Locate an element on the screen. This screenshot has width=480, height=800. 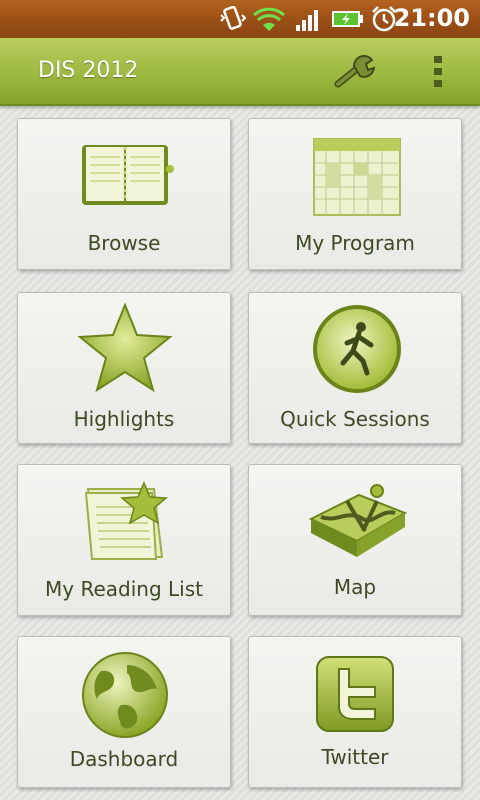
tile-map: Map is located at coordinates (355, 540).